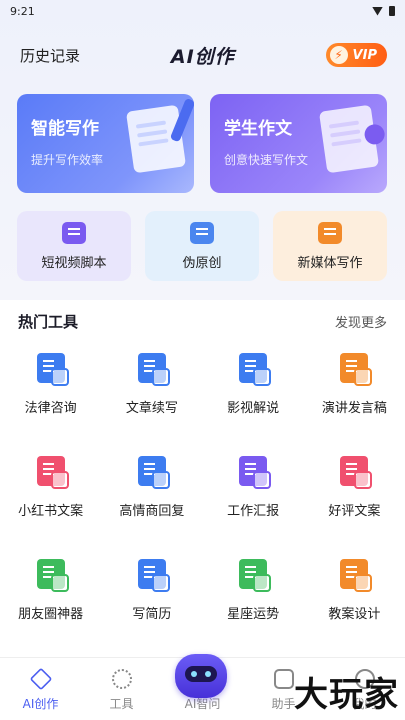 Image resolution: width=405 pixels, height=720 pixels. I want to click on tab-tools: 工具, so click(122, 690).